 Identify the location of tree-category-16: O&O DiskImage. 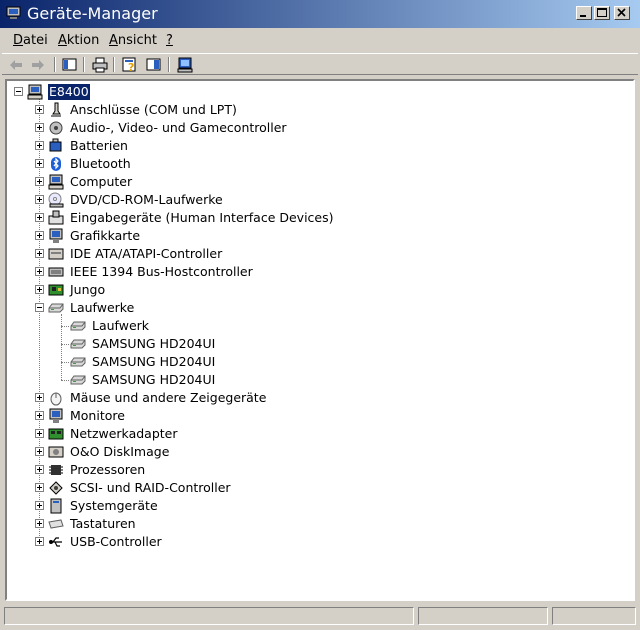
(285, 452).